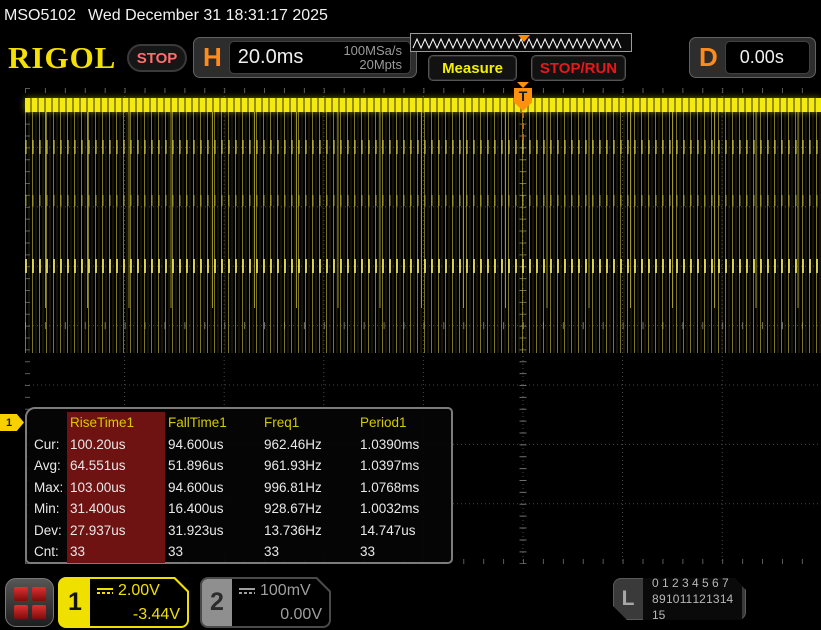 The image size is (821, 630). What do you see at coordinates (472, 68) in the screenshot?
I see `measure-button: Measure` at bounding box center [472, 68].